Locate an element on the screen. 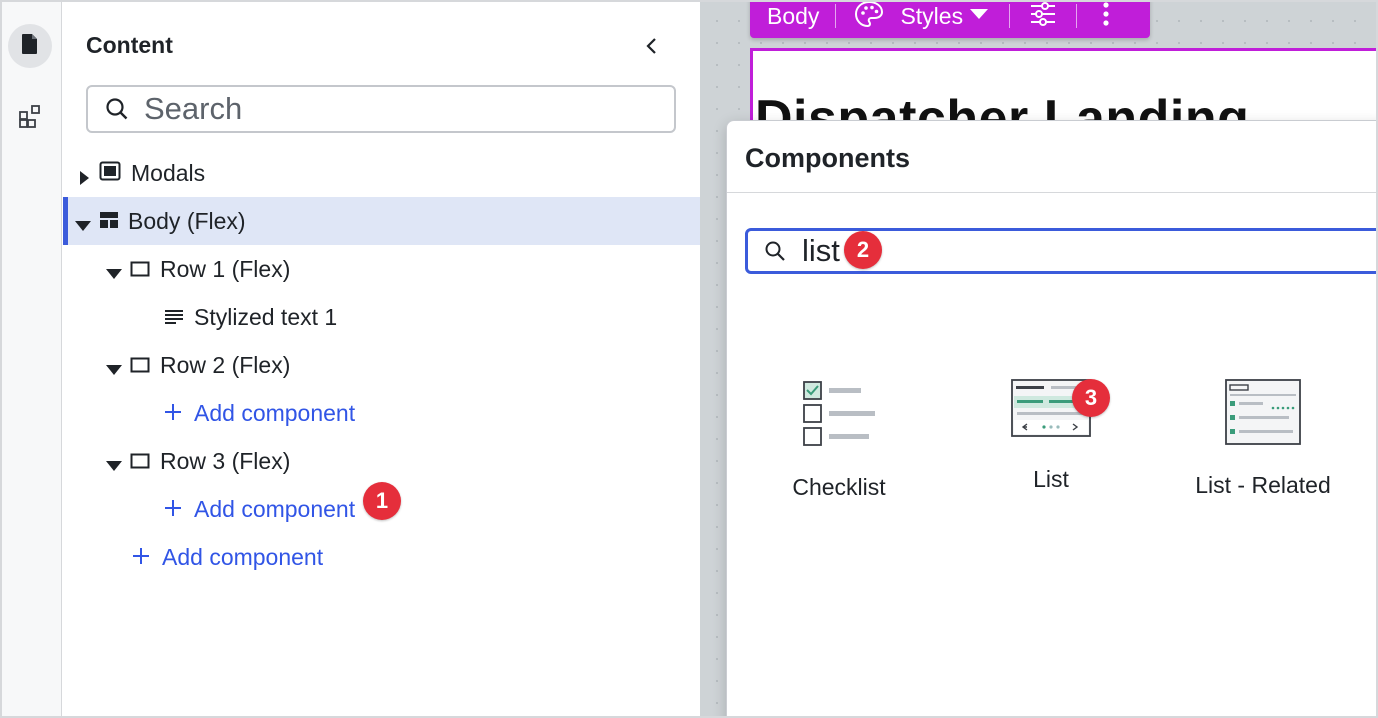 Image resolution: width=1378 pixels, height=718 pixels. step-badge: 2 is located at coordinates (863, 250).